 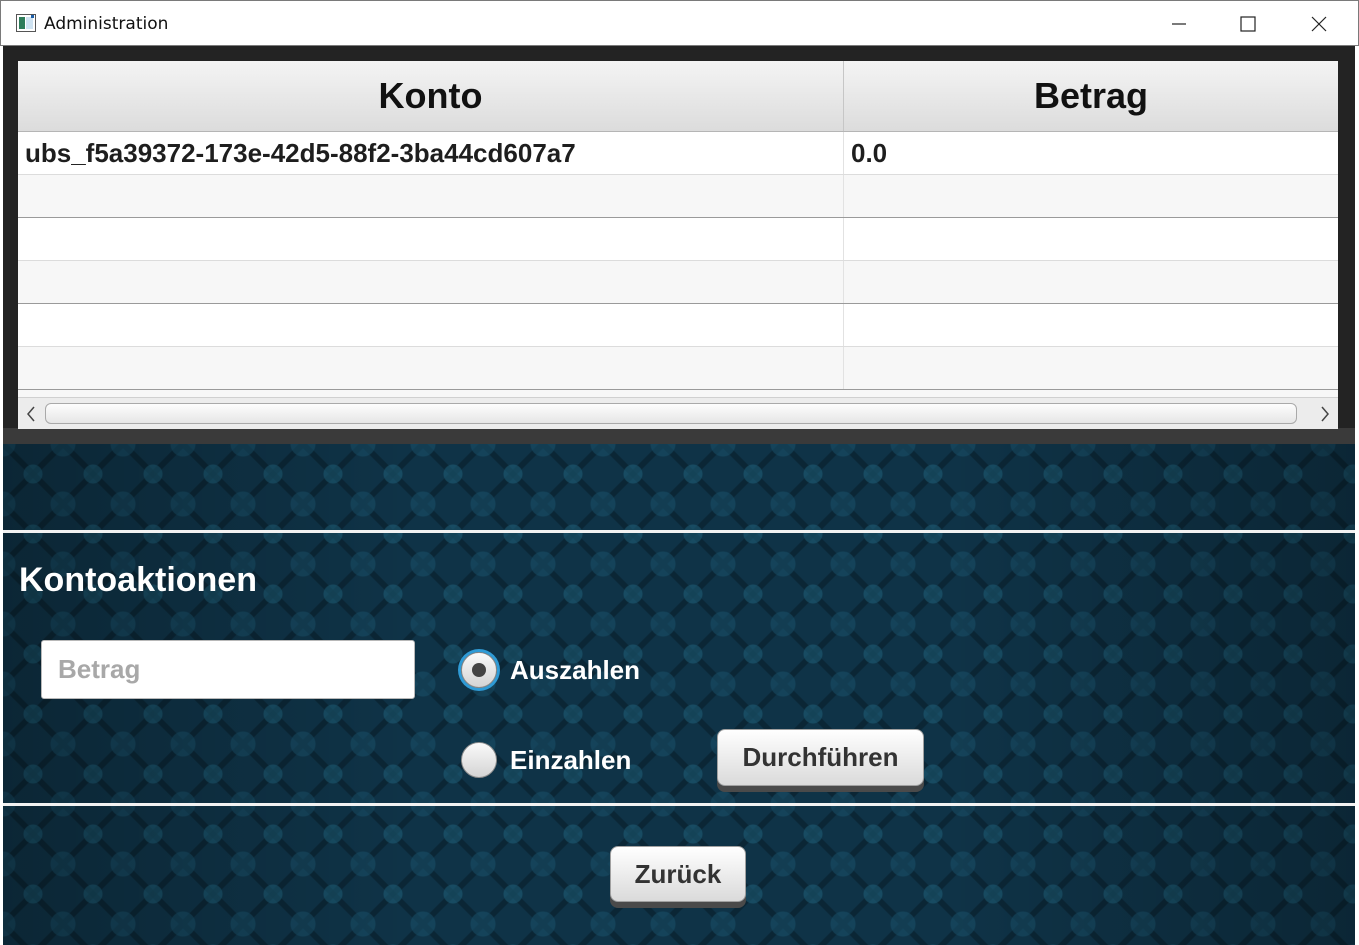 What do you see at coordinates (679, 436) in the screenshot?
I see `table-frame-bottom` at bounding box center [679, 436].